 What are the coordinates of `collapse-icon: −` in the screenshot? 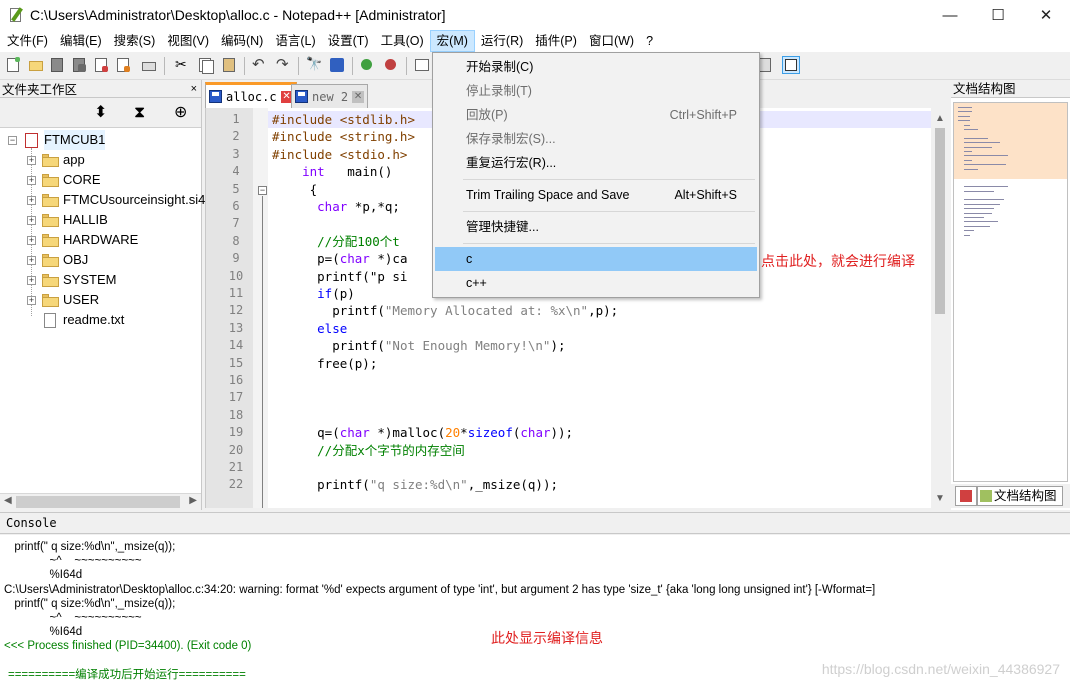 It's located at (12, 140).